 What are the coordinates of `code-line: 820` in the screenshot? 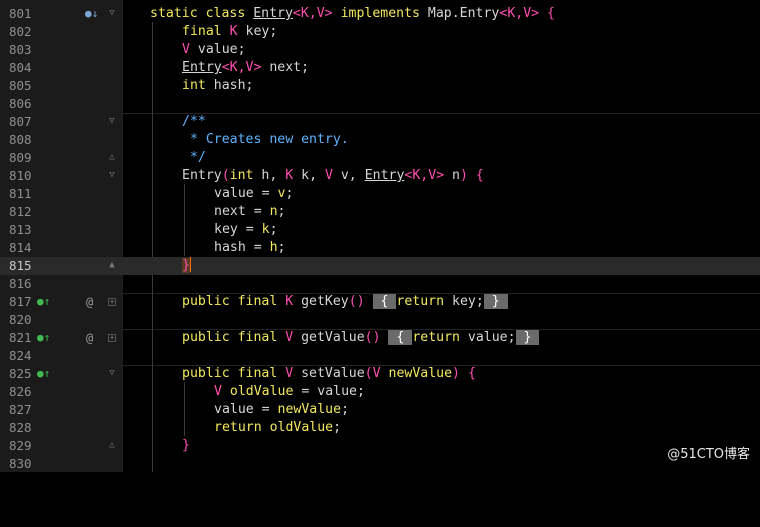 It's located at (380, 320).